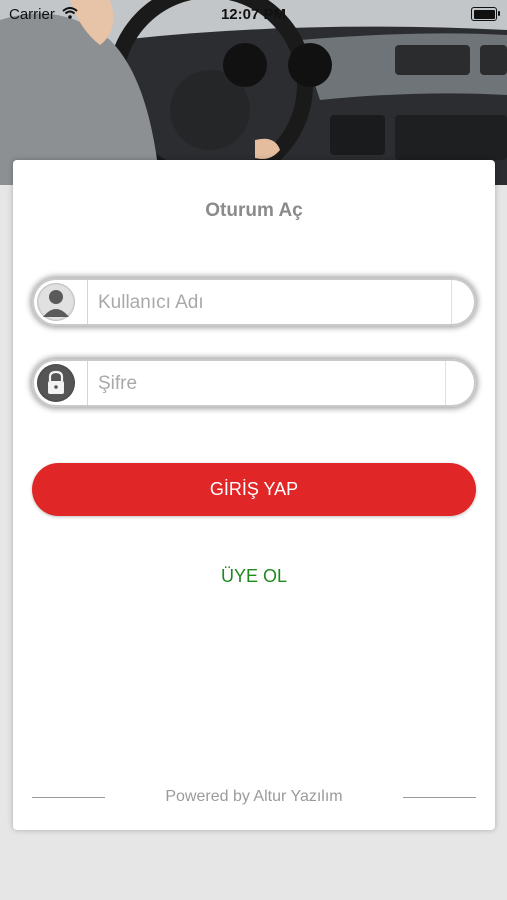 The height and width of the screenshot is (900, 507). Describe the element at coordinates (254, 210) in the screenshot. I see `page-title: Oturum Aç` at that location.